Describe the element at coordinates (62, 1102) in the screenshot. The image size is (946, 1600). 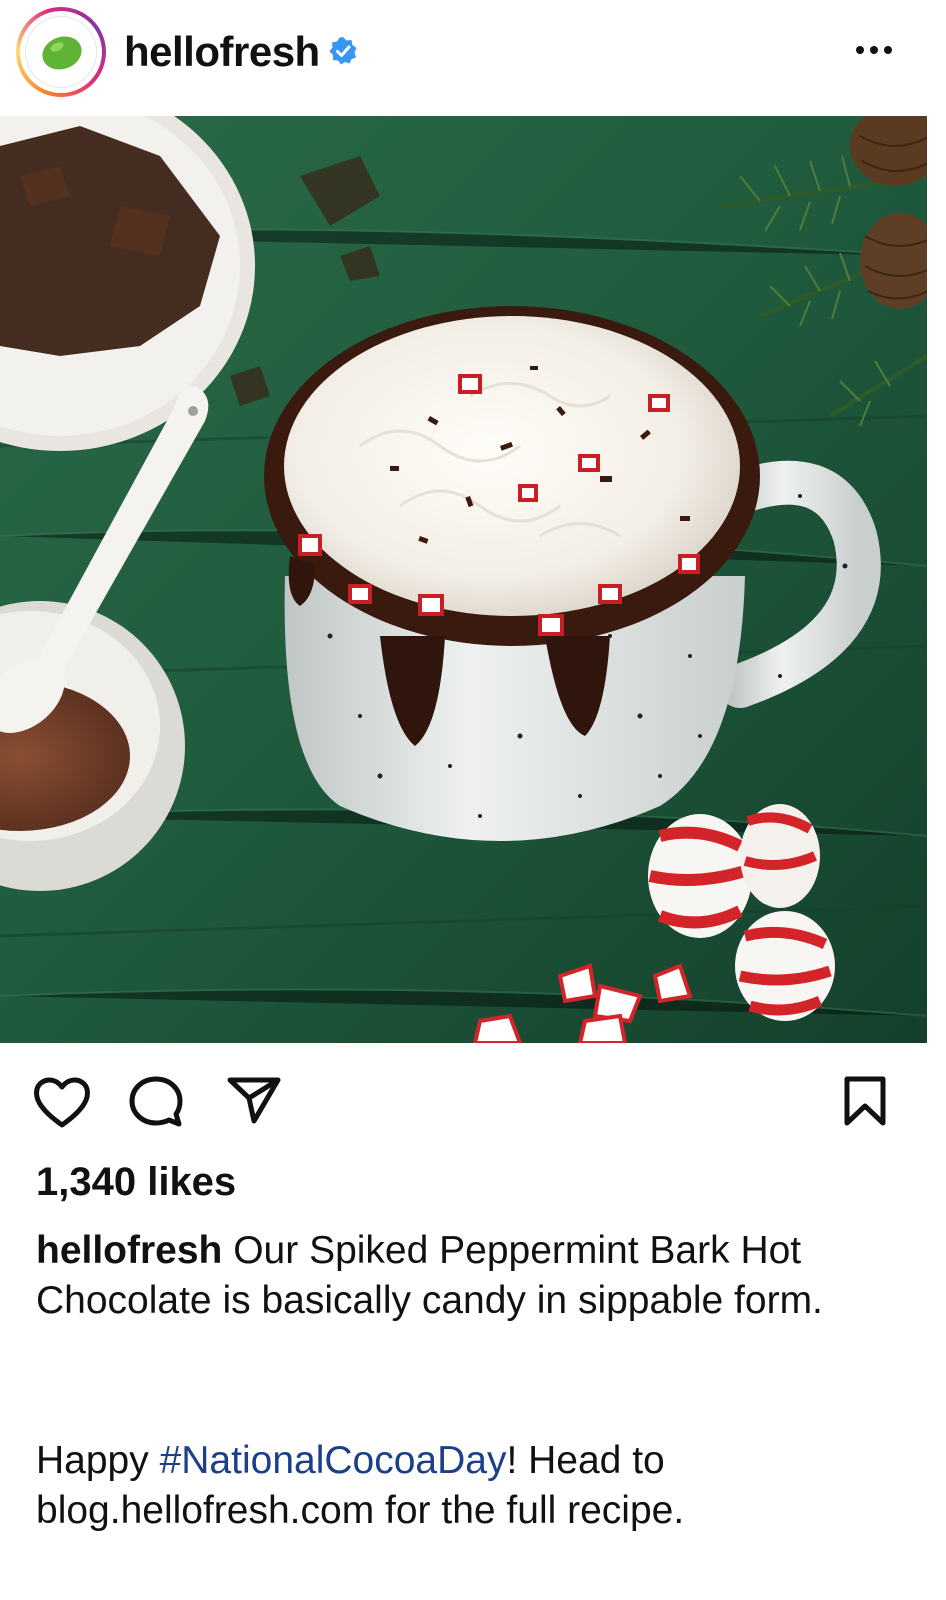
I see `heart-icon` at that location.